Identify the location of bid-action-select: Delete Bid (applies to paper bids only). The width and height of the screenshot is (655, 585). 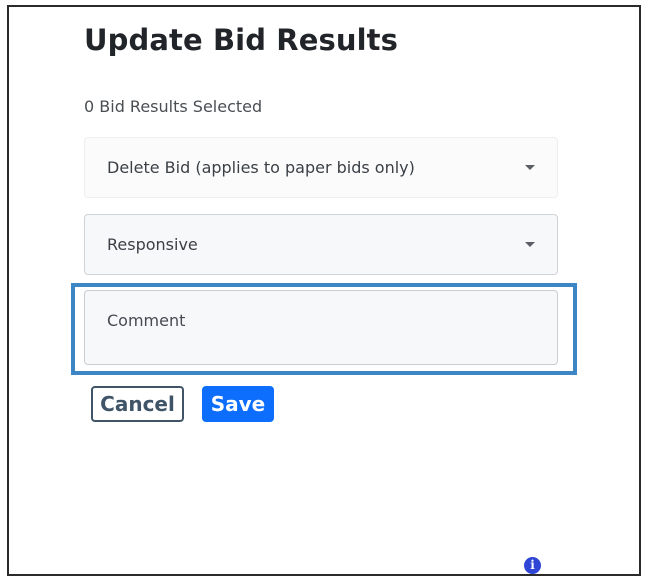
(321, 167).